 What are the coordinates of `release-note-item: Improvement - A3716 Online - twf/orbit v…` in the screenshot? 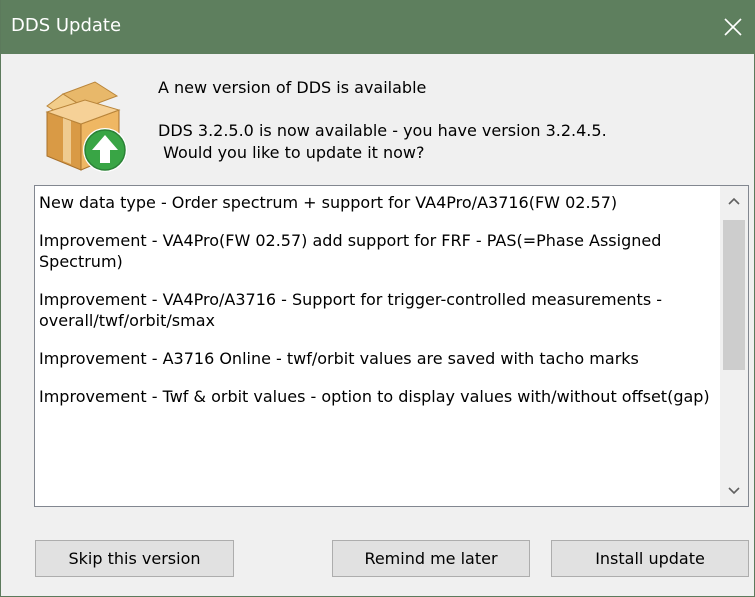 It's located at (339, 358).